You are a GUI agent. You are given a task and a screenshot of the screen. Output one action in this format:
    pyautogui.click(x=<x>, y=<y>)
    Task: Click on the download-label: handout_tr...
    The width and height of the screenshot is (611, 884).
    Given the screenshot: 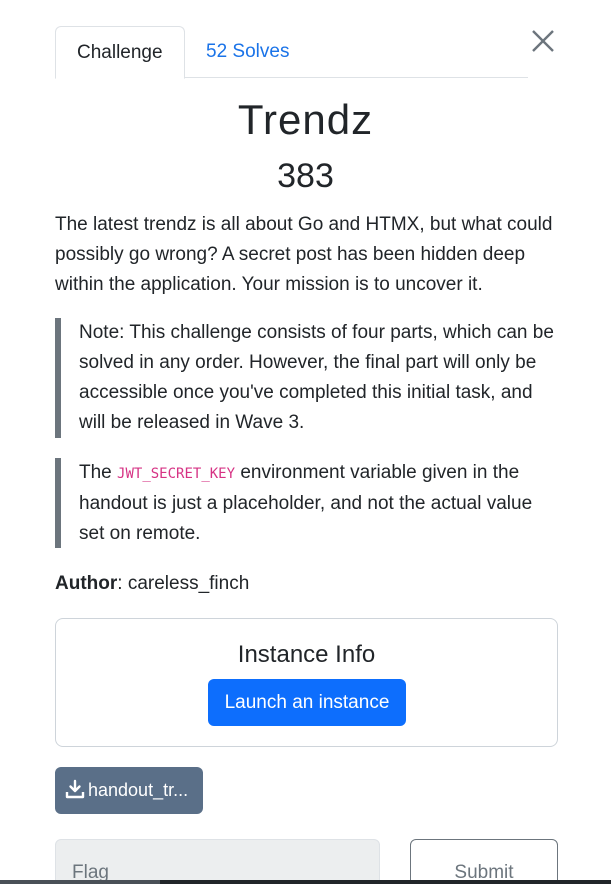 What is the action you would take?
    pyautogui.click(x=138, y=790)
    